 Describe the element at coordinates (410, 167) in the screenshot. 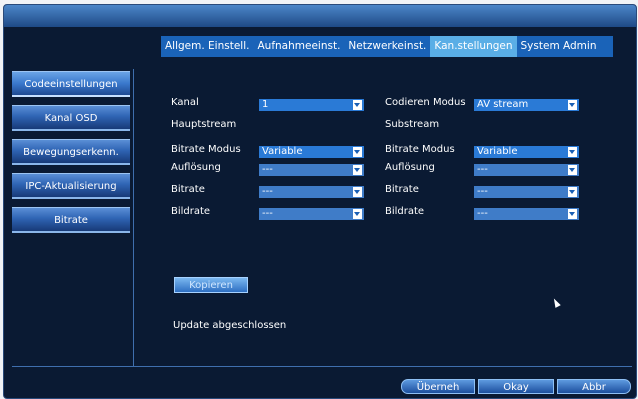

I see `sub-resolution-label: Auflösung` at that location.